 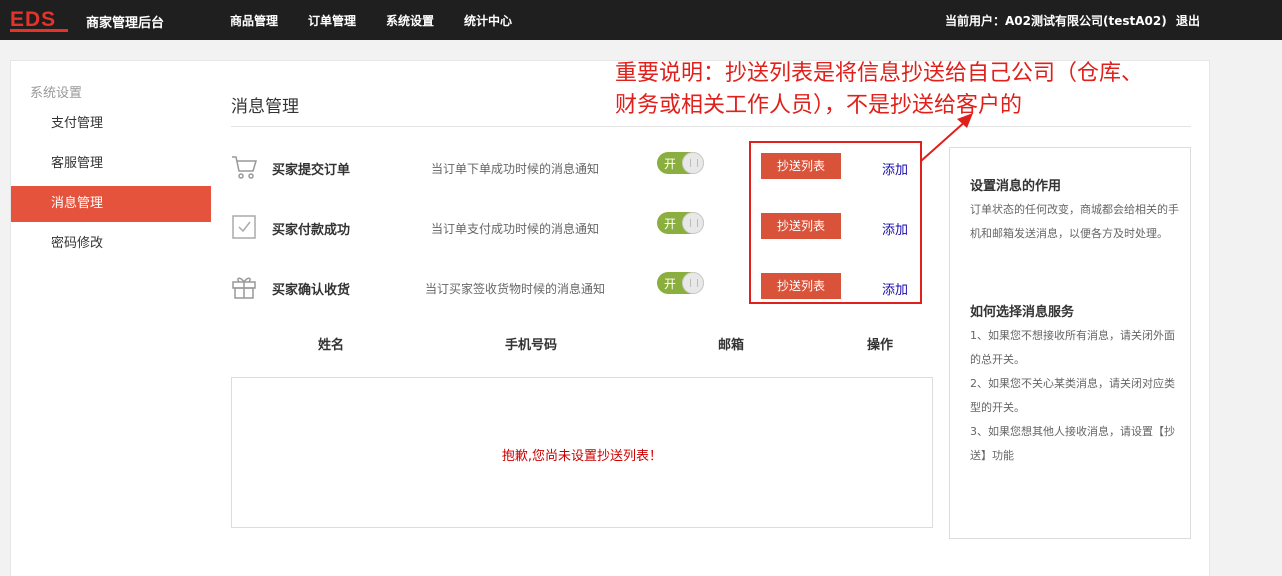 What do you see at coordinates (77, 123) in the screenshot?
I see `sidebar-item-label: 支付管理` at bounding box center [77, 123].